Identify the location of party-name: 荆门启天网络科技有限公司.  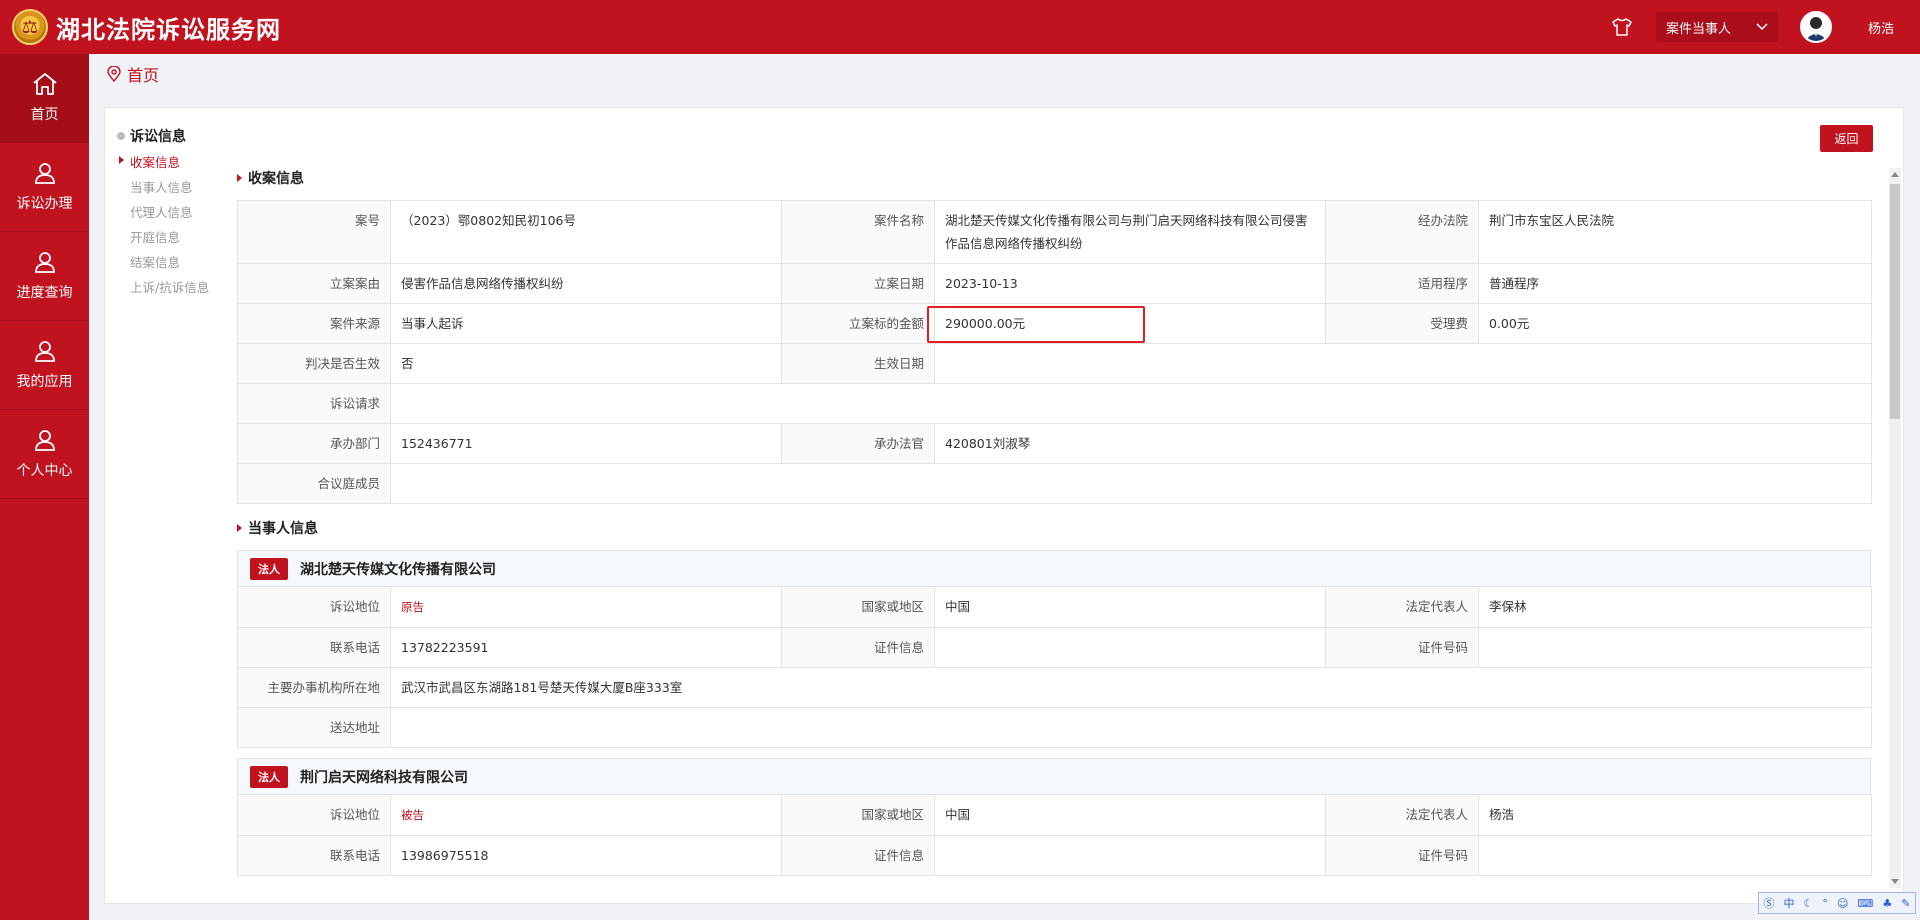
(384, 777).